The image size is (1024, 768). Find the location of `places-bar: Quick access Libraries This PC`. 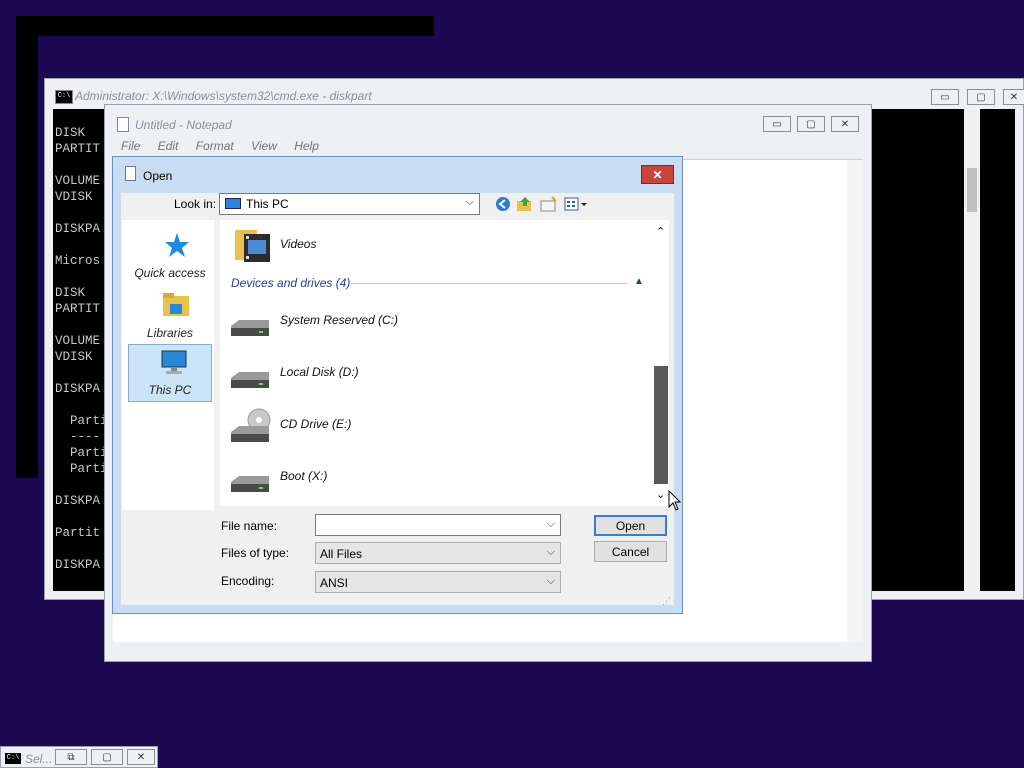

places-bar: Quick access Libraries This PC is located at coordinates (168, 365).